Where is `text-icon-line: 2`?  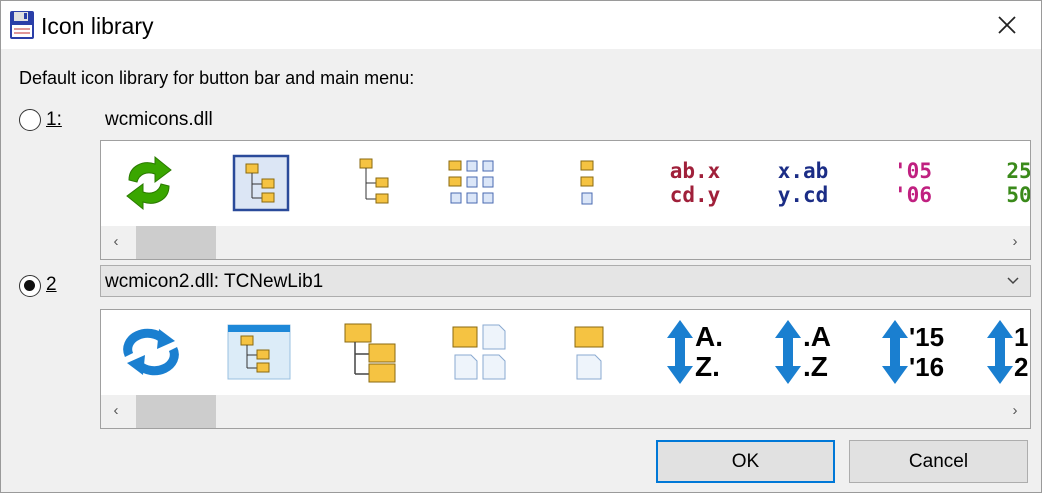 text-icon-line: 2 is located at coordinates (1021, 367).